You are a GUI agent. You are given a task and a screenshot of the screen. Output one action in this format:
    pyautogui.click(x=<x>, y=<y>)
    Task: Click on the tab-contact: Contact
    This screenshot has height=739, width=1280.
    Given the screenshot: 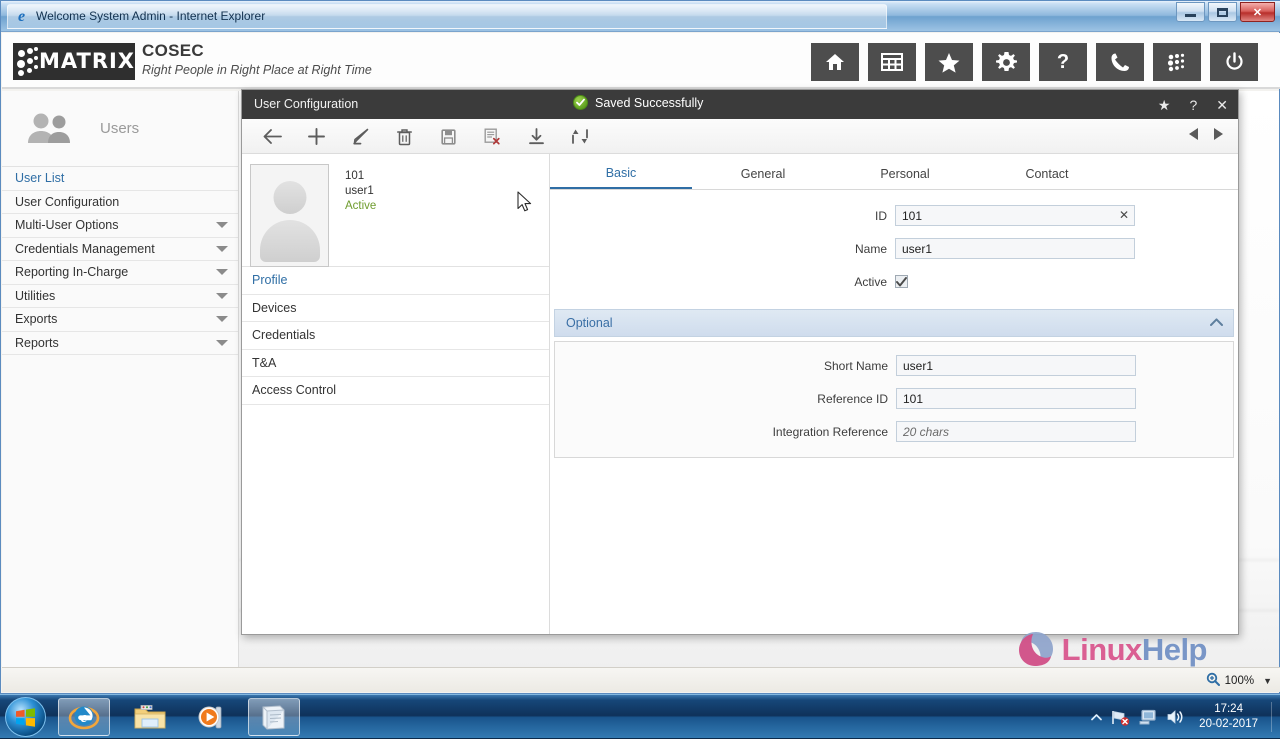 What is the action you would take?
    pyautogui.click(x=1047, y=173)
    